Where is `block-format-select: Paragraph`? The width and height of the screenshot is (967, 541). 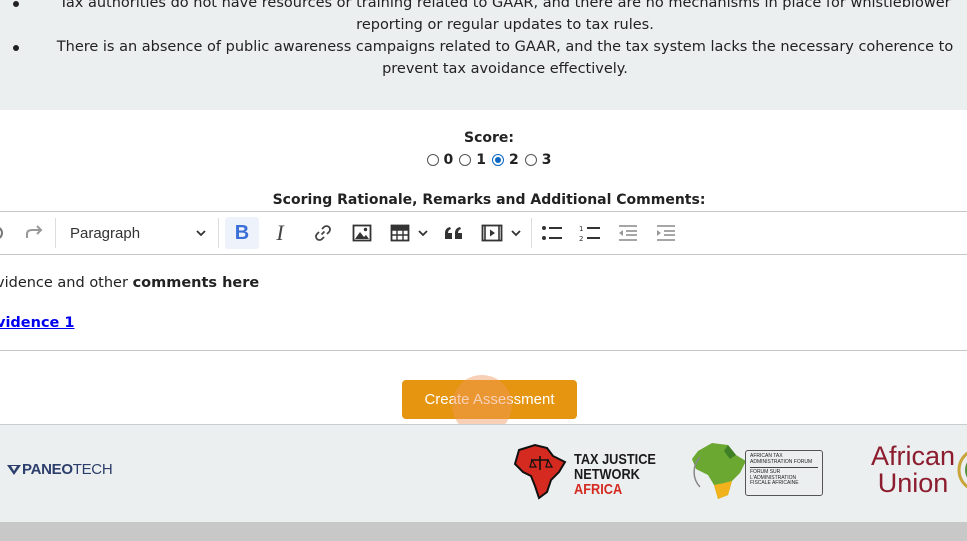 block-format-select: Paragraph is located at coordinates (138, 233).